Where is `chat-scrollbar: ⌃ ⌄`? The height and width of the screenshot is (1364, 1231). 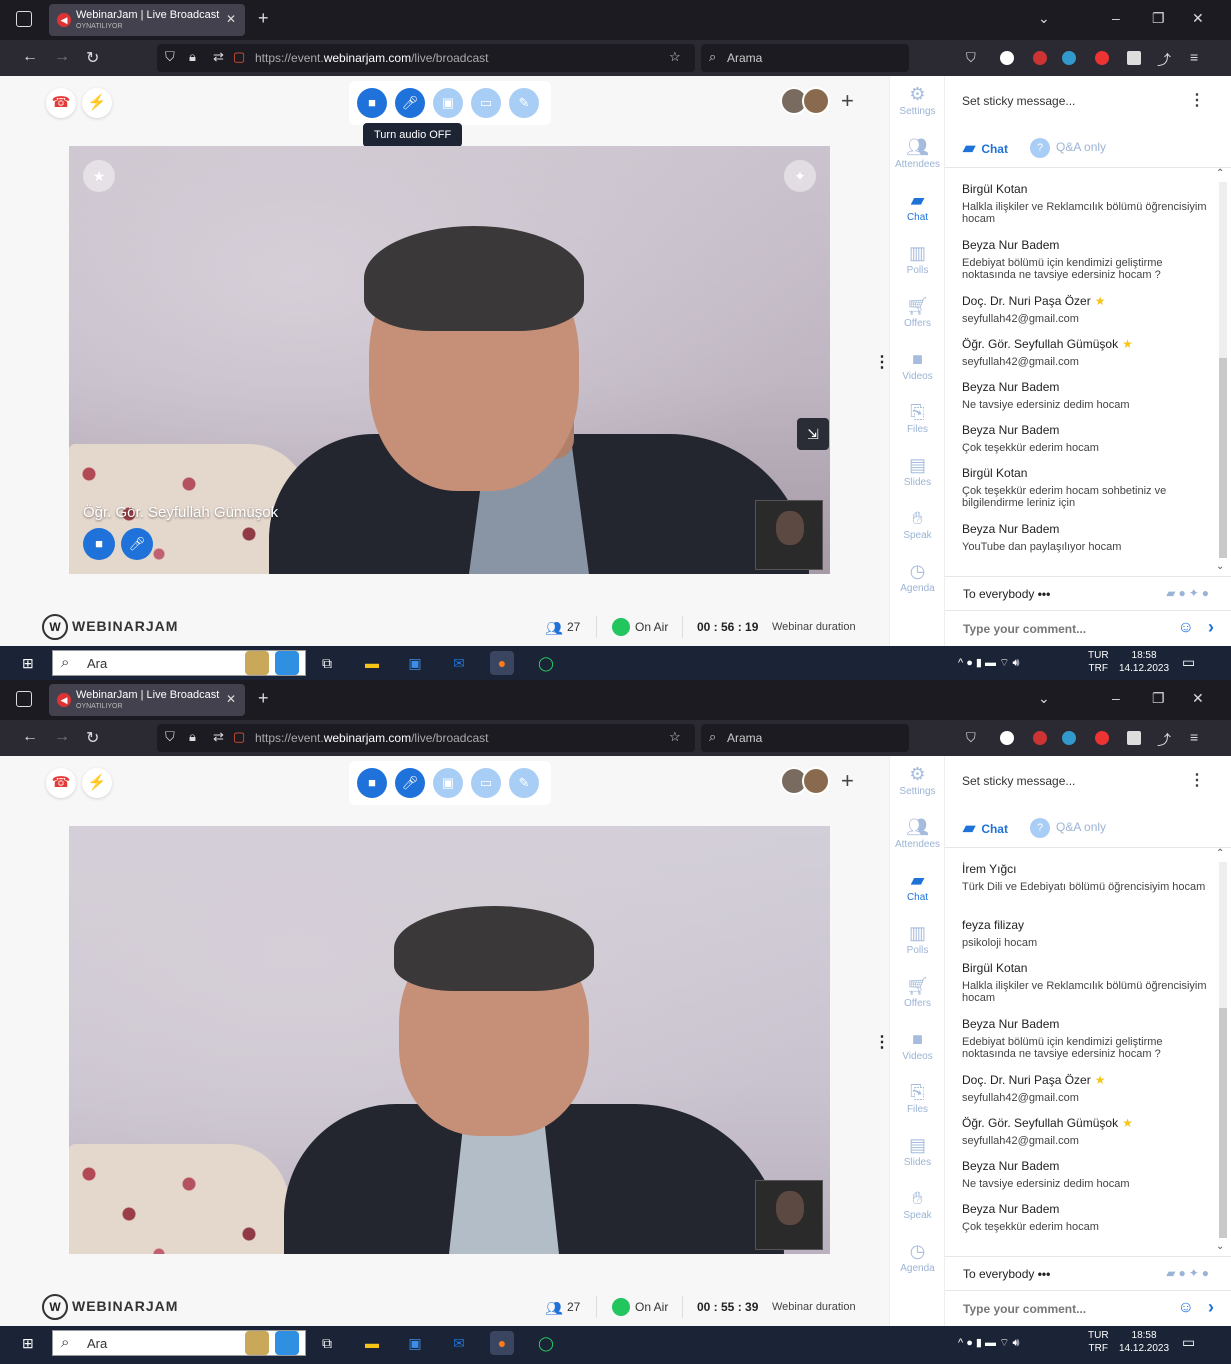 chat-scrollbar: ⌃ ⌄ is located at coordinates (1222, 370).